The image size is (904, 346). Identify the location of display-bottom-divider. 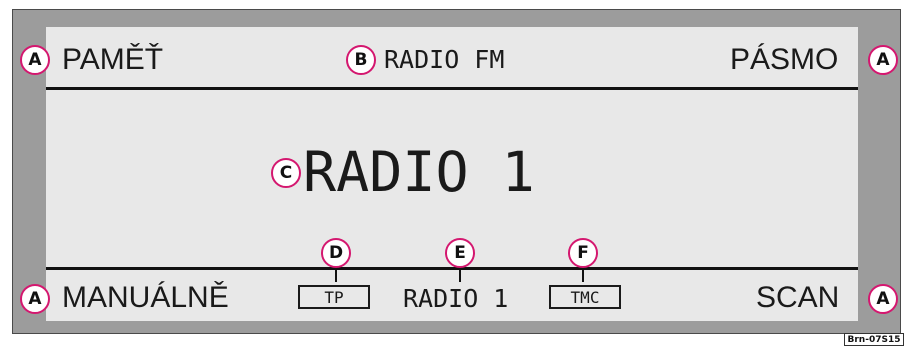
(452, 268).